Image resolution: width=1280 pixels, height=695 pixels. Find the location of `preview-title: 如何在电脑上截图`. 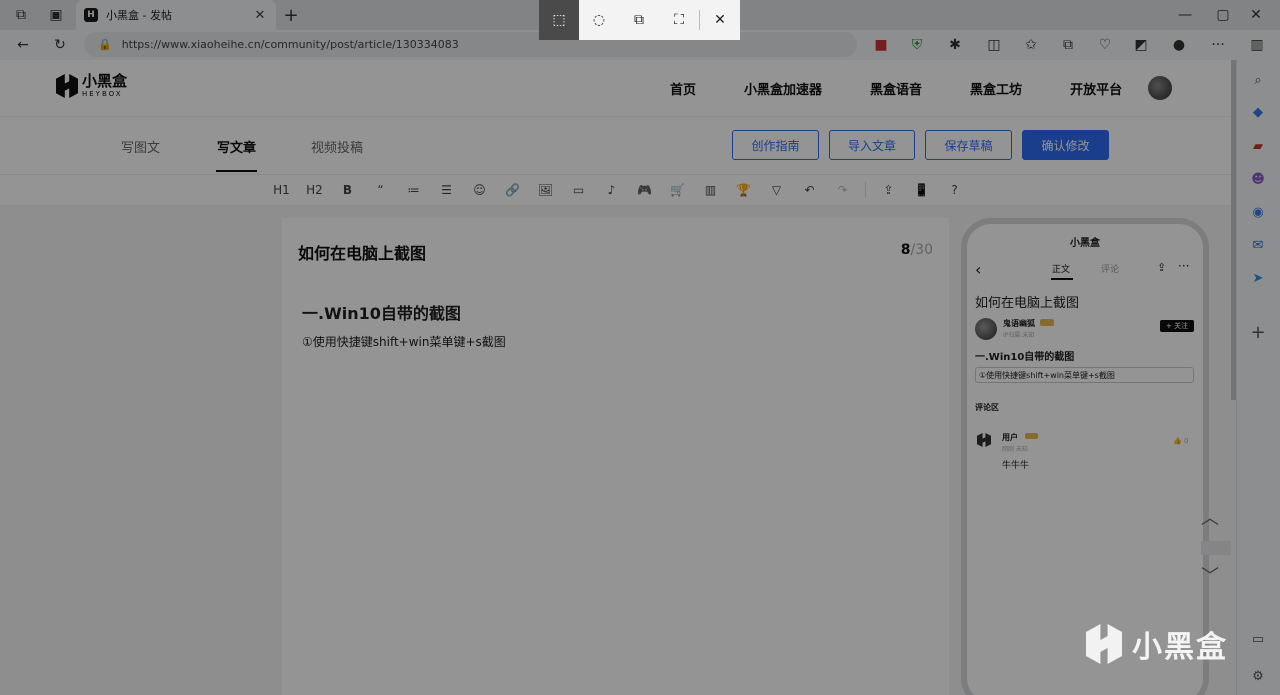

preview-title: 如何在电脑上截图 is located at coordinates (1027, 303).